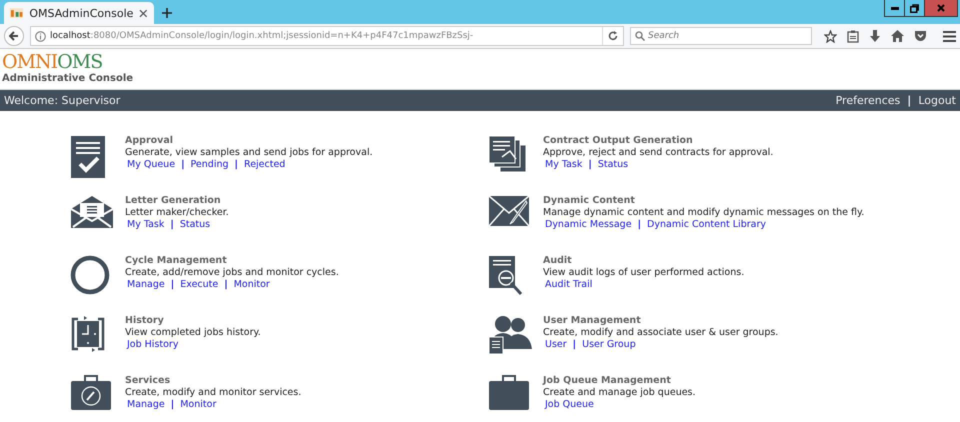 The width and height of the screenshot is (960, 422). Describe the element at coordinates (613, 36) in the screenshot. I see `reload-icon` at that location.